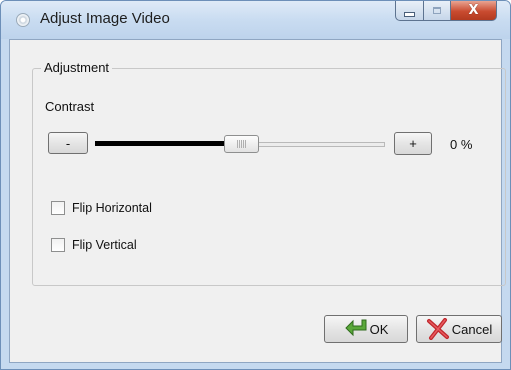 The height and width of the screenshot is (370, 511). What do you see at coordinates (70, 106) in the screenshot?
I see `contrast-label: Contrast` at bounding box center [70, 106].